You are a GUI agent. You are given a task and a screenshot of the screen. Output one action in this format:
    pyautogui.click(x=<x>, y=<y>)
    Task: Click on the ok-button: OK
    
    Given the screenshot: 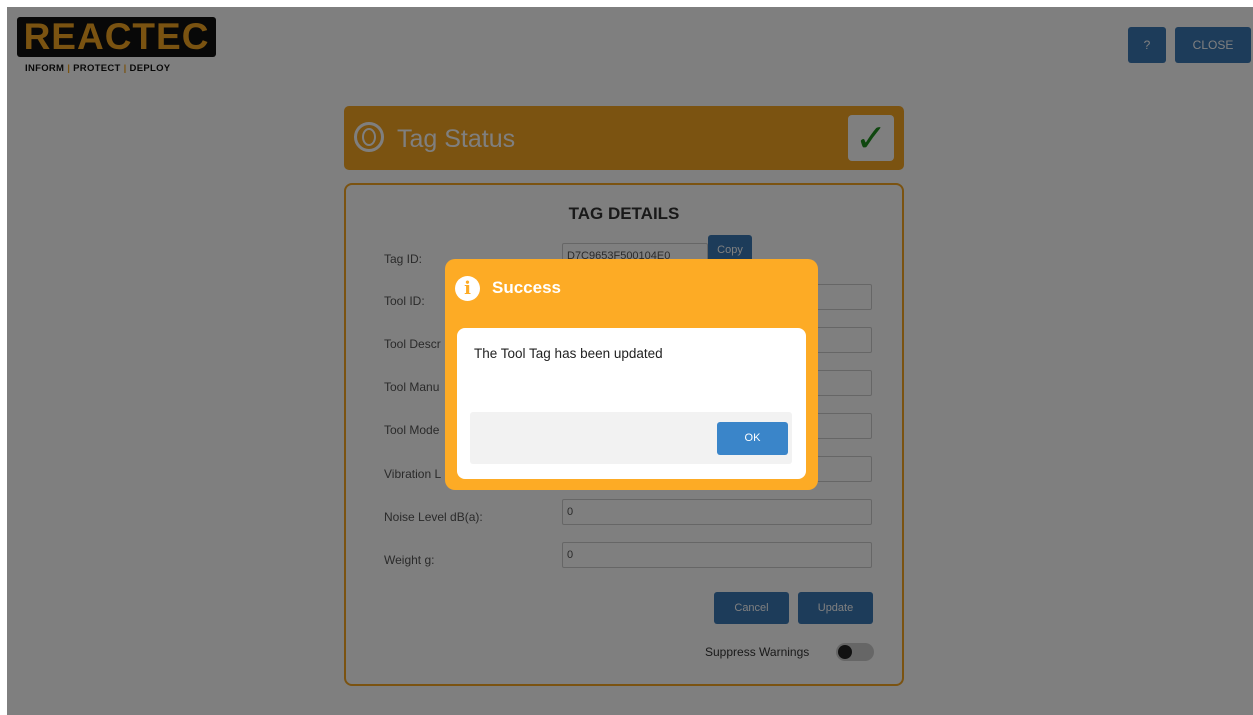 What is the action you would take?
    pyautogui.click(x=752, y=438)
    